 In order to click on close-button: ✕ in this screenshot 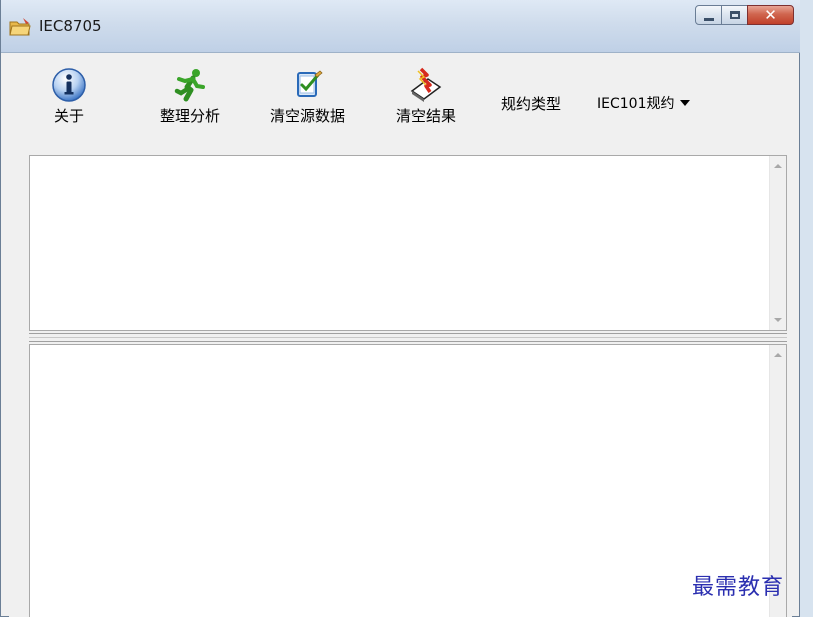, I will do `click(770, 15)`.